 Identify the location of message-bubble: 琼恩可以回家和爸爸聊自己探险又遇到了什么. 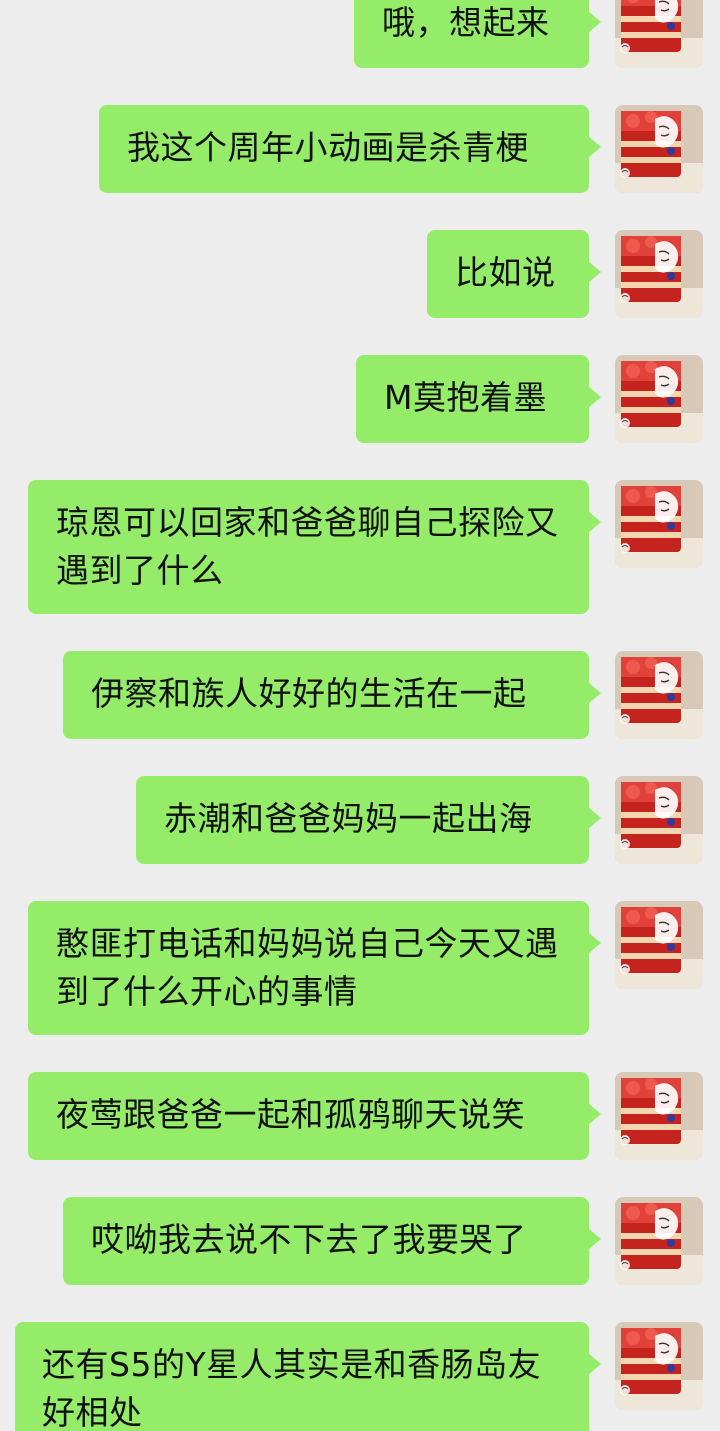
(314, 547).